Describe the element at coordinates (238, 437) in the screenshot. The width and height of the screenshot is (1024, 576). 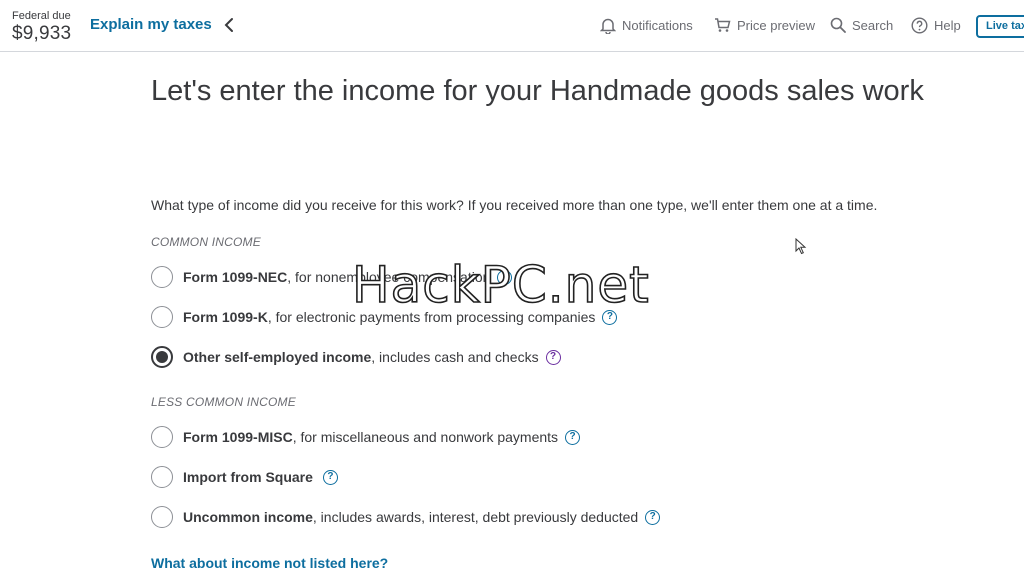
I see `option-form-1099-misc-title: Form 1099-MISC` at that location.